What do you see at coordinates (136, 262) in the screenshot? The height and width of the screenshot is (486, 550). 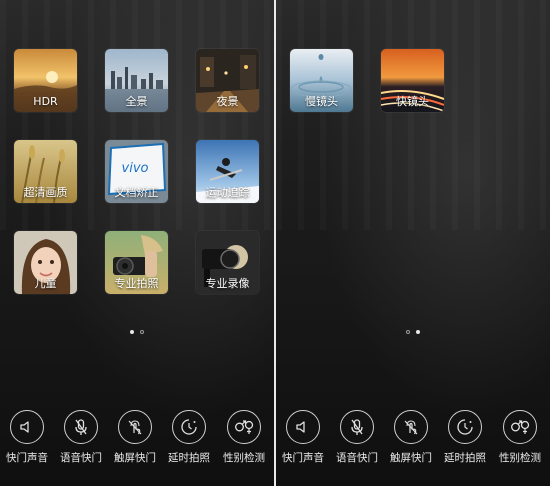 I see `mode-tile-pro-photo: 专业拍照` at bounding box center [136, 262].